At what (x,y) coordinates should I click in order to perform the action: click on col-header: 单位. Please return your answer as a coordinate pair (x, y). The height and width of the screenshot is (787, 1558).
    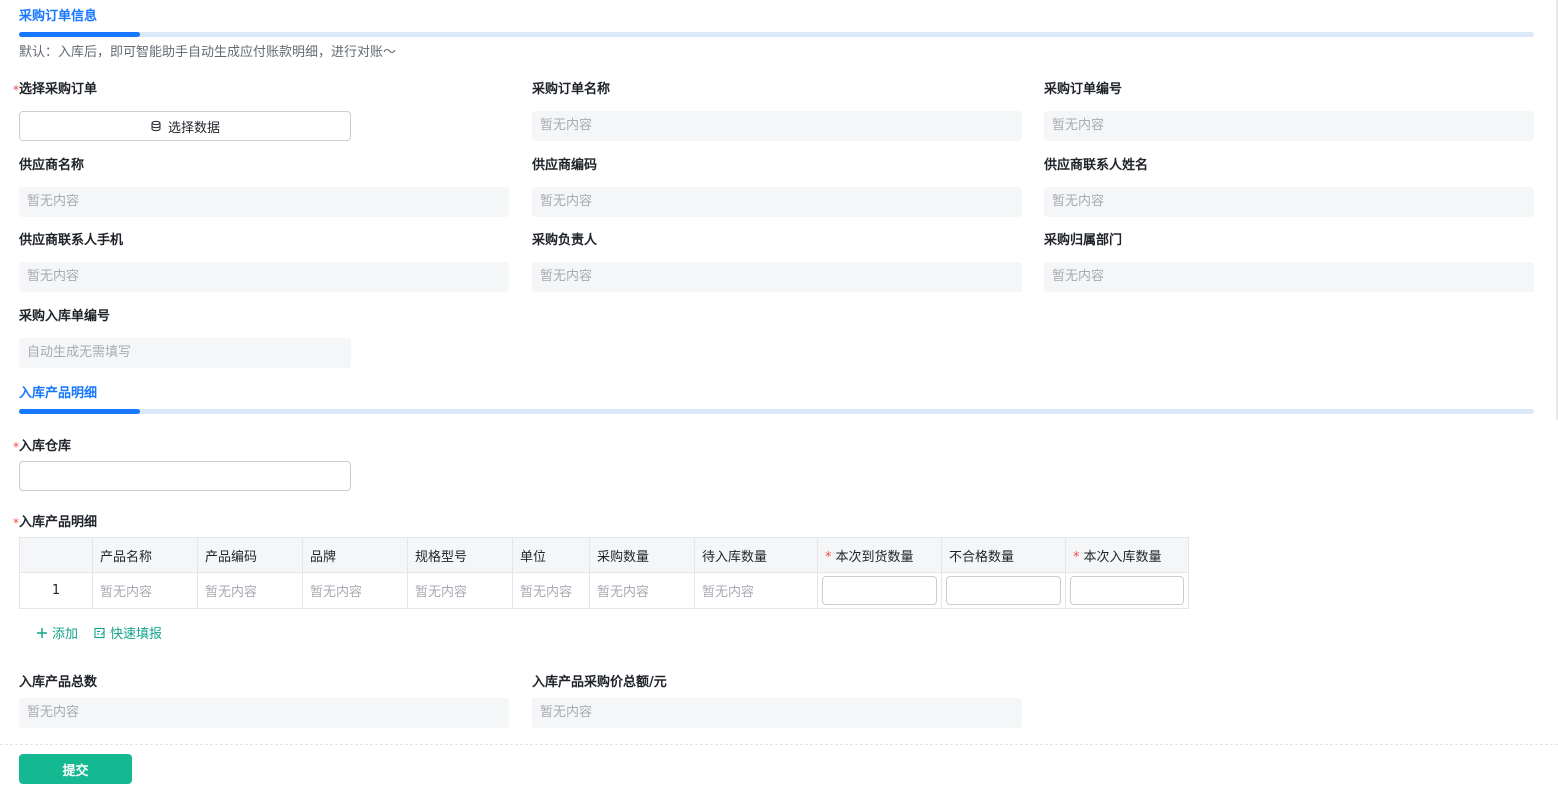
    Looking at the image, I should click on (551, 555).